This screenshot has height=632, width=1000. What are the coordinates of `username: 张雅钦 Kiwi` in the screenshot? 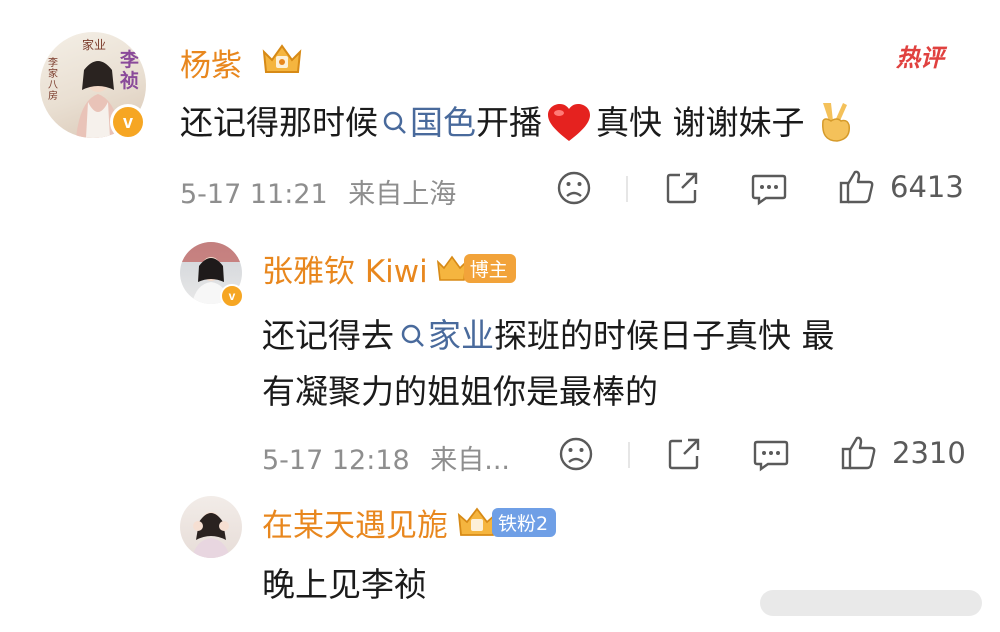 It's located at (345, 268).